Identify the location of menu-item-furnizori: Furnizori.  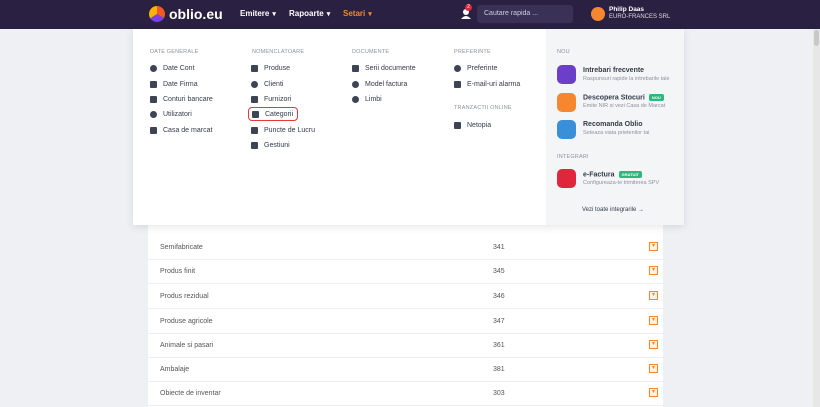
(271, 99).